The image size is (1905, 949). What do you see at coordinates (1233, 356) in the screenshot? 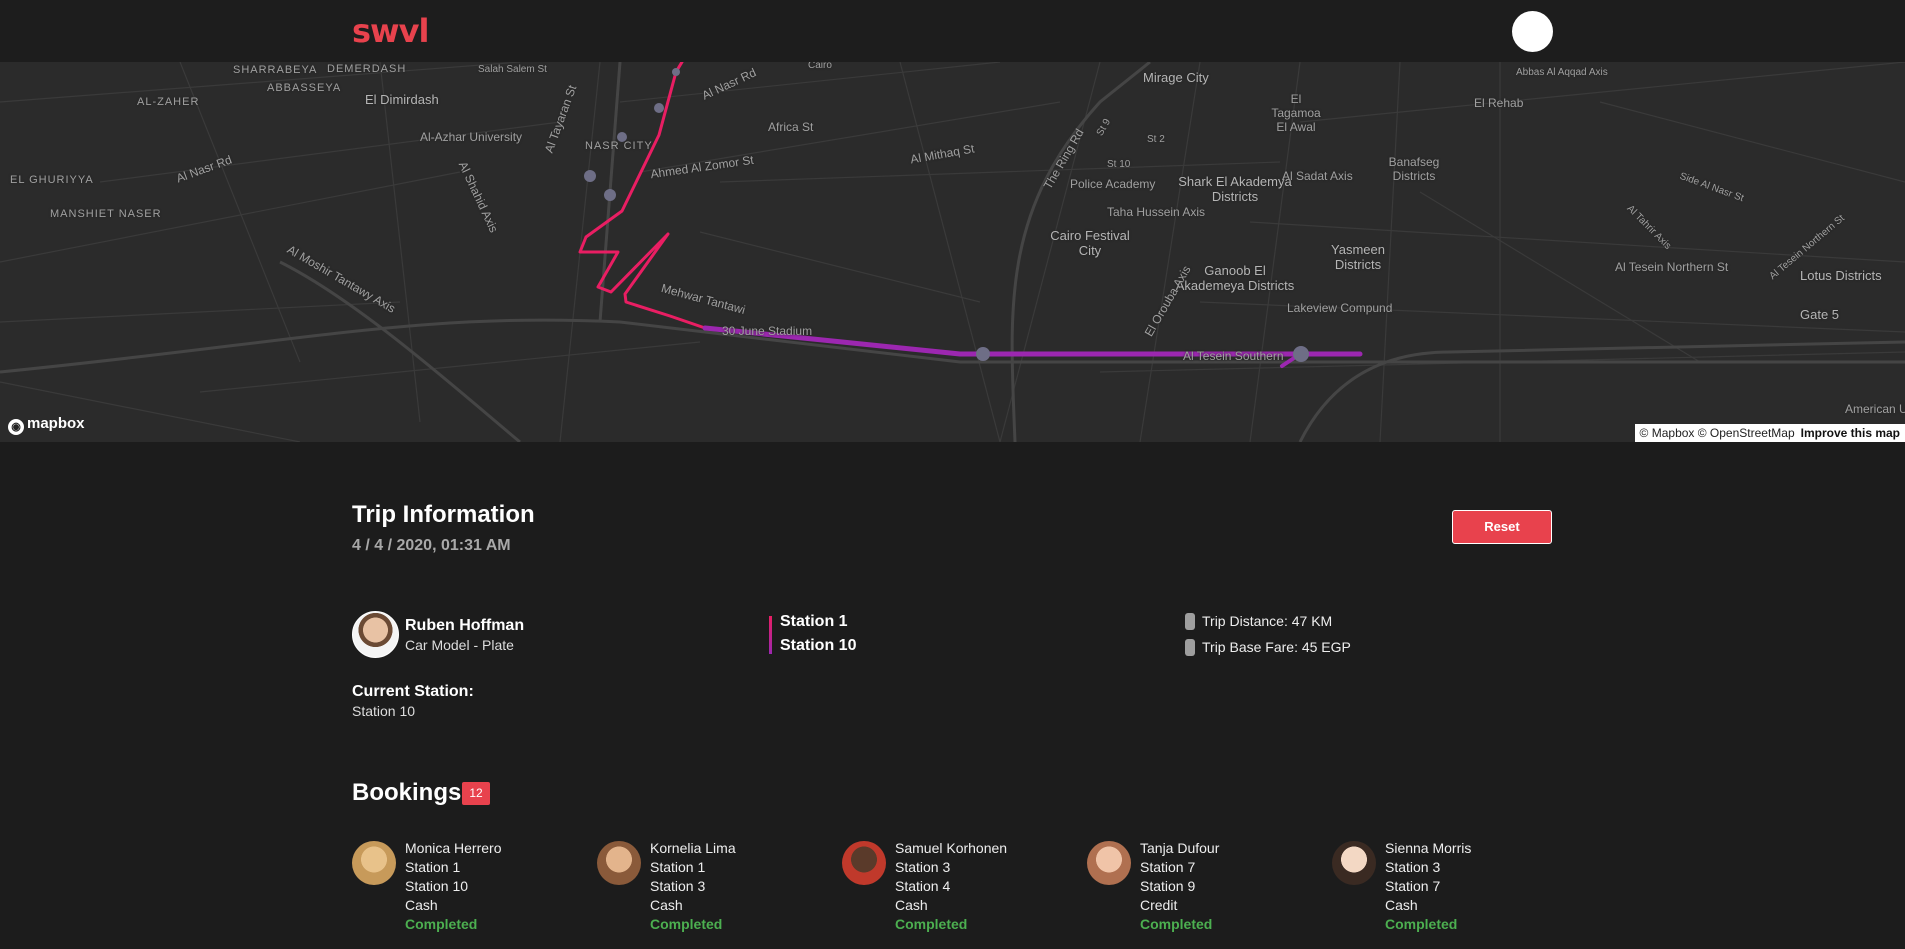
I see `map-label: Al Tesein Southern` at bounding box center [1233, 356].